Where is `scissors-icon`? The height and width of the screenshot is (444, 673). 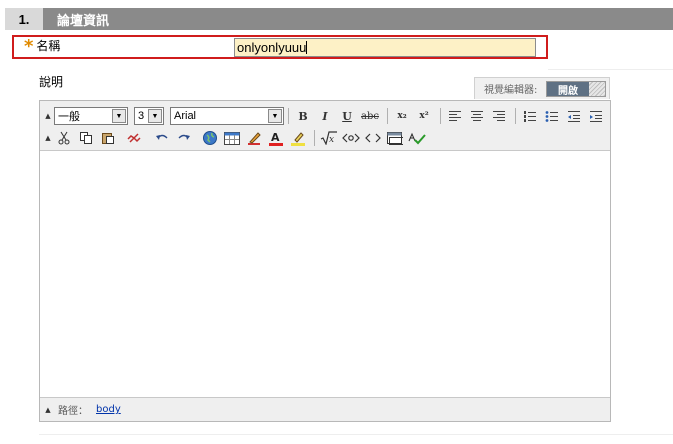 scissors-icon is located at coordinates (64, 138).